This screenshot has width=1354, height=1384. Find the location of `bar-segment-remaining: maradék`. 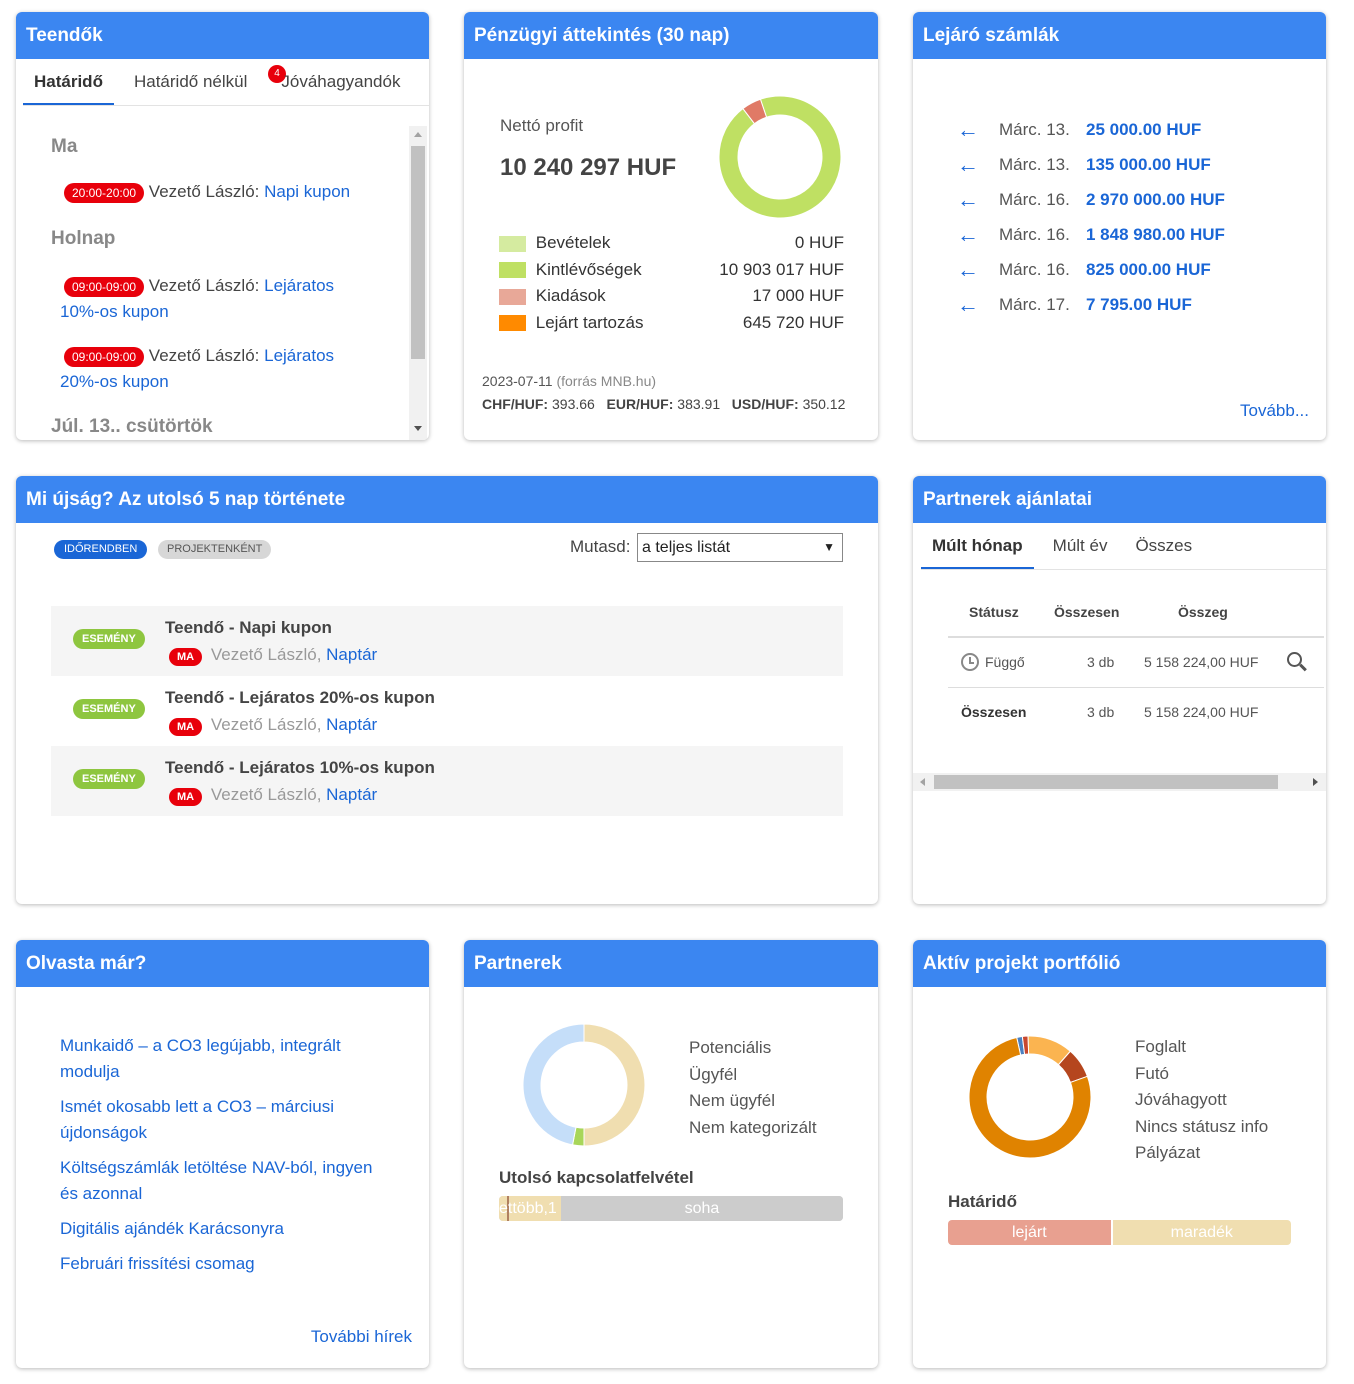

bar-segment-remaining: maradék is located at coordinates (1201, 1232).